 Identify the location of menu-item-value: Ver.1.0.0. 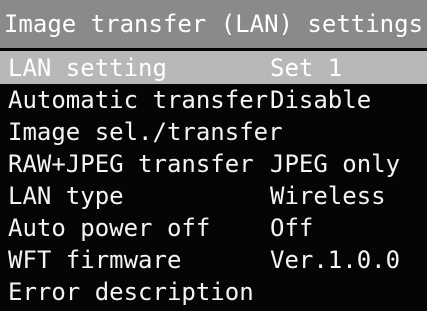
(335, 259).